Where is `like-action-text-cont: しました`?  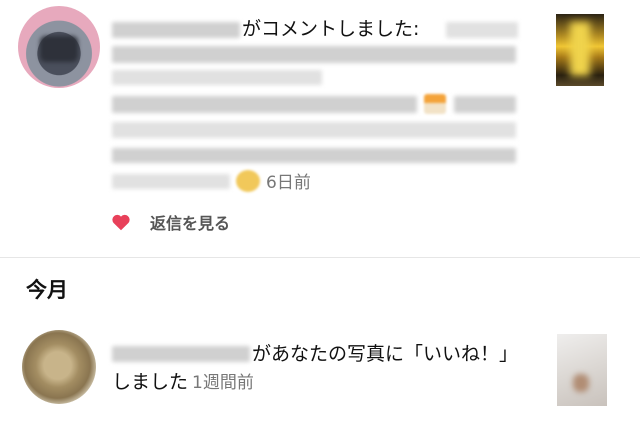
like-action-text-cont: しました is located at coordinates (150, 382).